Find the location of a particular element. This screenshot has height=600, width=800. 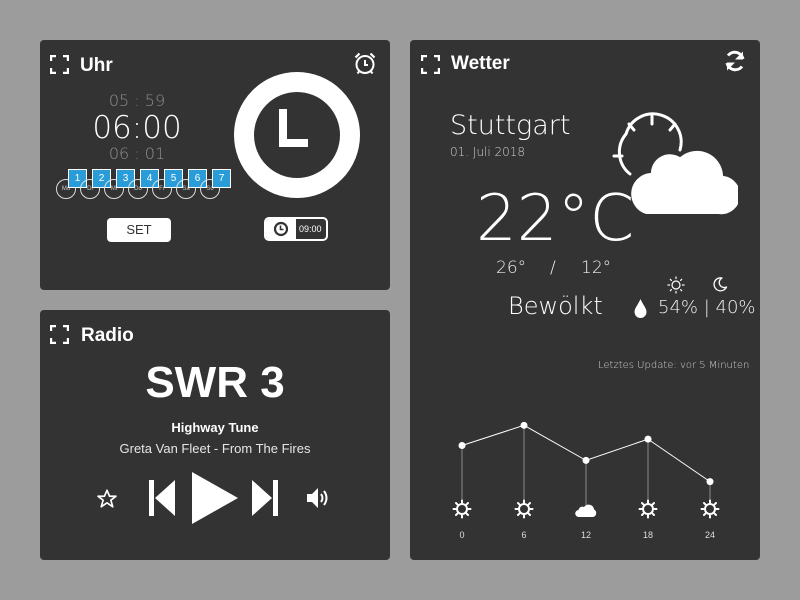

raindrop-icon is located at coordinates (640, 308).